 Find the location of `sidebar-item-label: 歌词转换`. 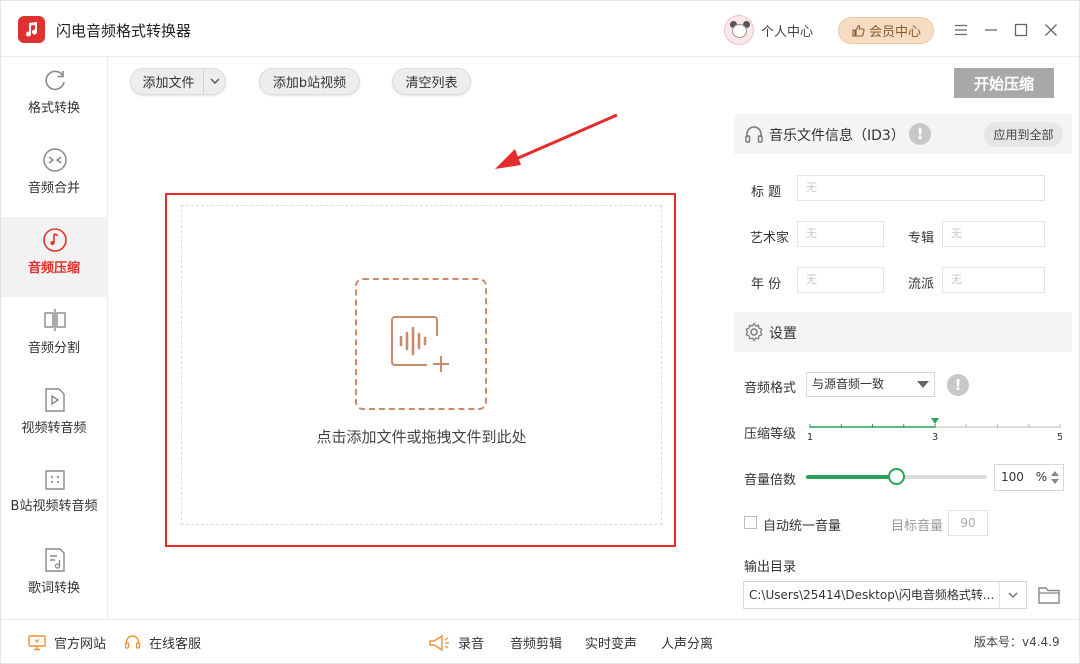

sidebar-item-label: 歌词转换 is located at coordinates (53, 588).